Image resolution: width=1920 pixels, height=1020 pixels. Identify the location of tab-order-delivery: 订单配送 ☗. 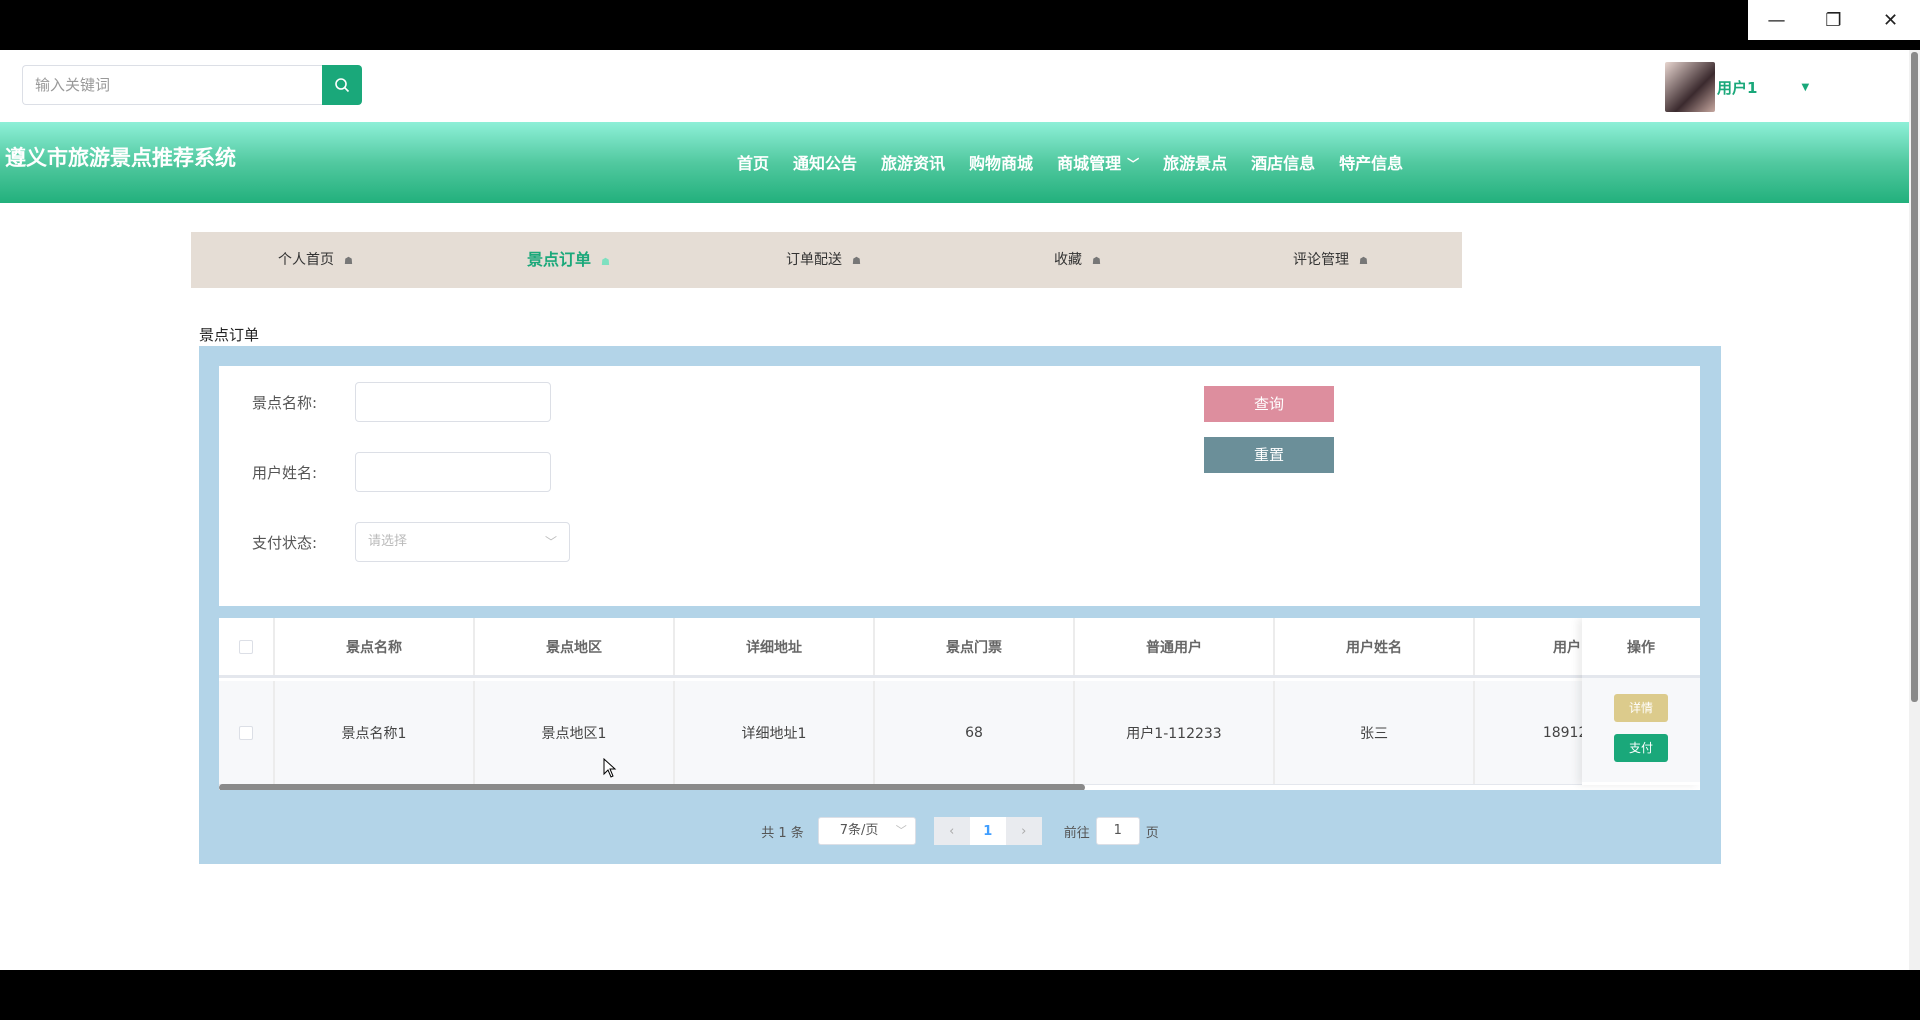
(823, 260).